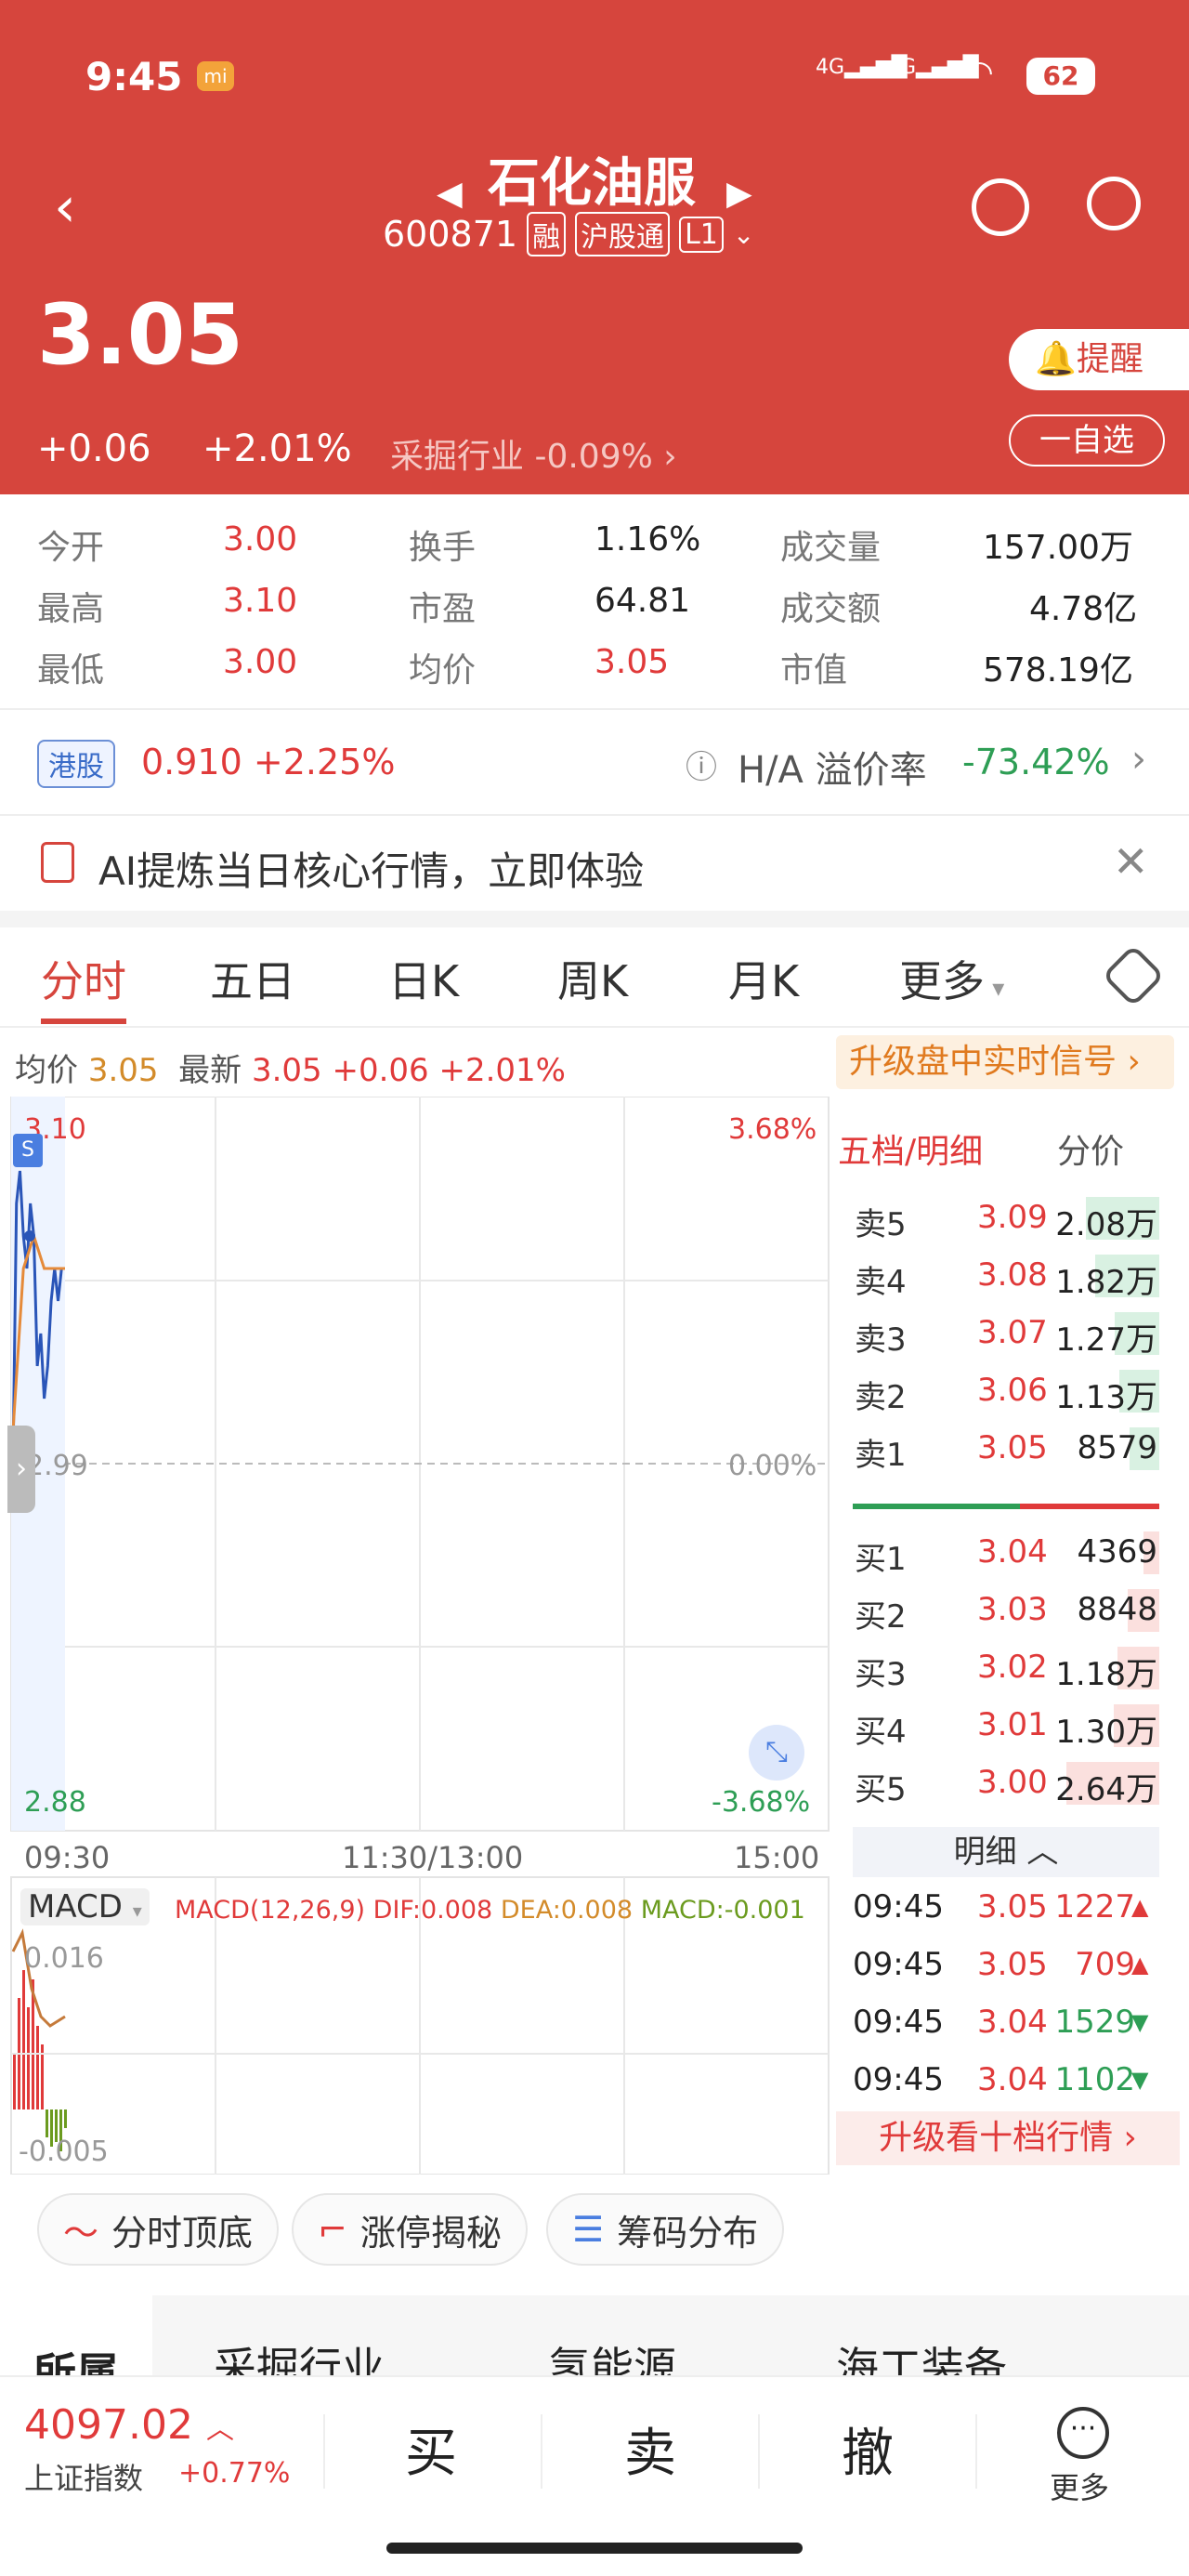 The image size is (1189, 2576). Describe the element at coordinates (612, 2354) in the screenshot. I see `sector-item: 氢能源` at that location.